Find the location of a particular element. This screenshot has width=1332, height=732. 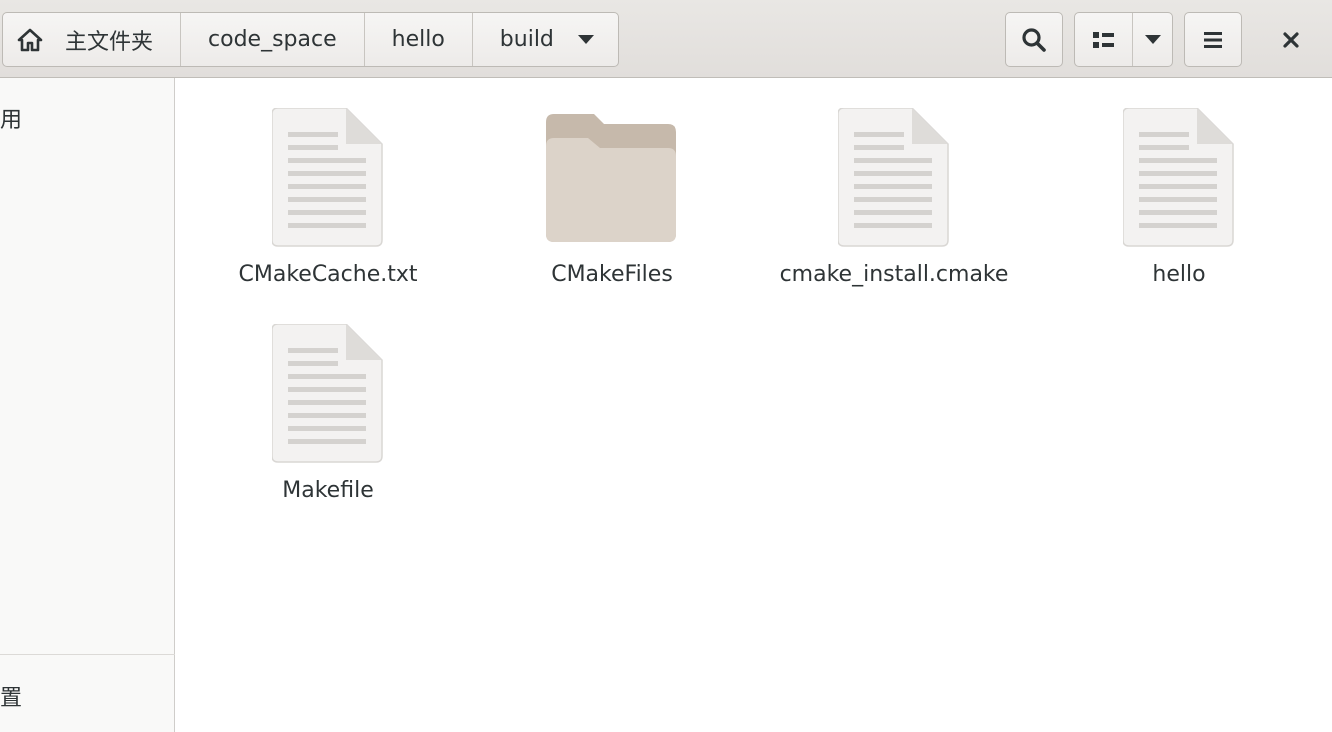

file-item-cmakecache: CMakeCache.txt is located at coordinates (328, 210).